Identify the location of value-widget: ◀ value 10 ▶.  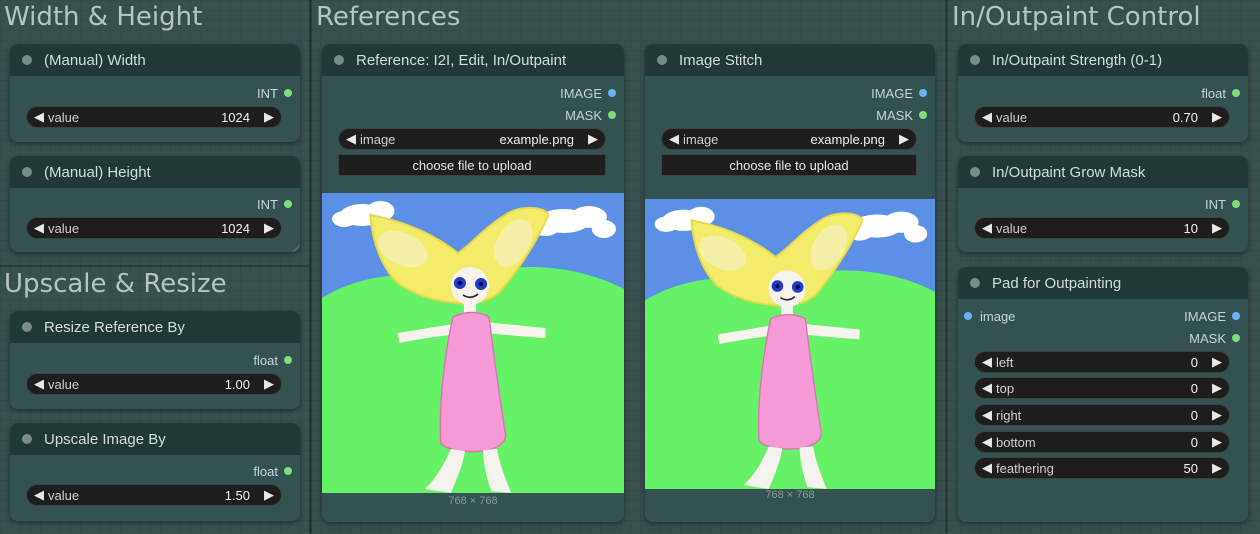
(1102, 228).